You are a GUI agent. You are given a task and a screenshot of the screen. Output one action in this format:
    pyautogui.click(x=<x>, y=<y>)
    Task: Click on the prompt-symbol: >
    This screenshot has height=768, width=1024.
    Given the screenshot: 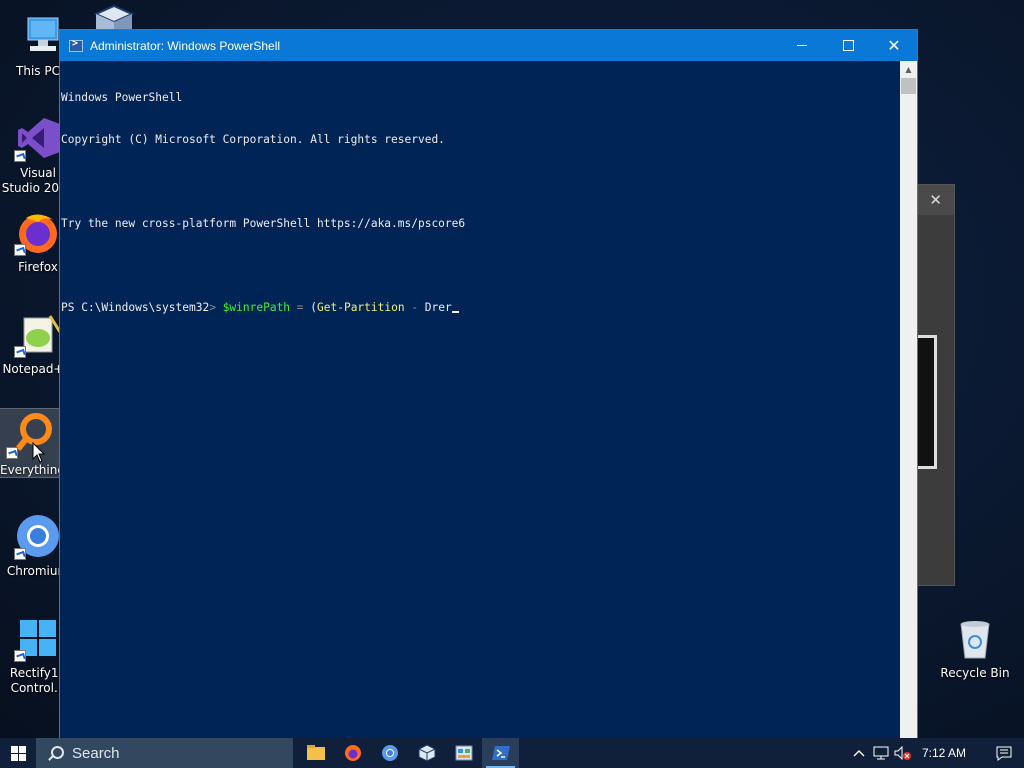 What is the action you would take?
    pyautogui.click(x=212, y=307)
    